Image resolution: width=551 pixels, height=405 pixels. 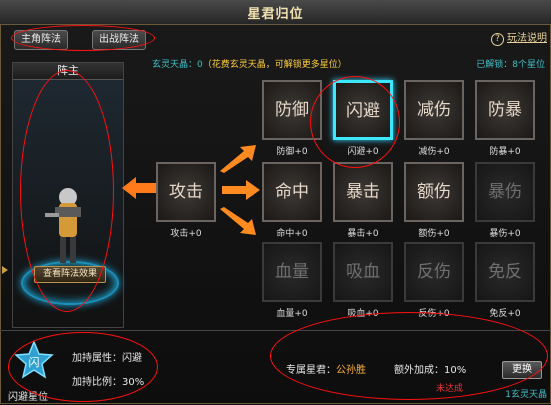 What do you see at coordinates (274, 65) in the screenshot?
I see `crystal-hint: （花费玄灵天晶，可解锁更多星位）` at bounding box center [274, 65].